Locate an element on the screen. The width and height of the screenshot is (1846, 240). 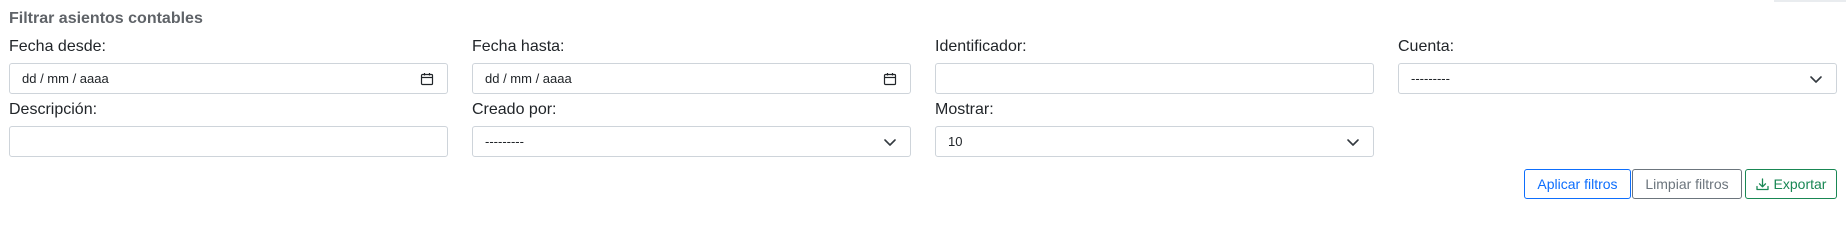
descripcion-label: Descripción: is located at coordinates (53, 109).